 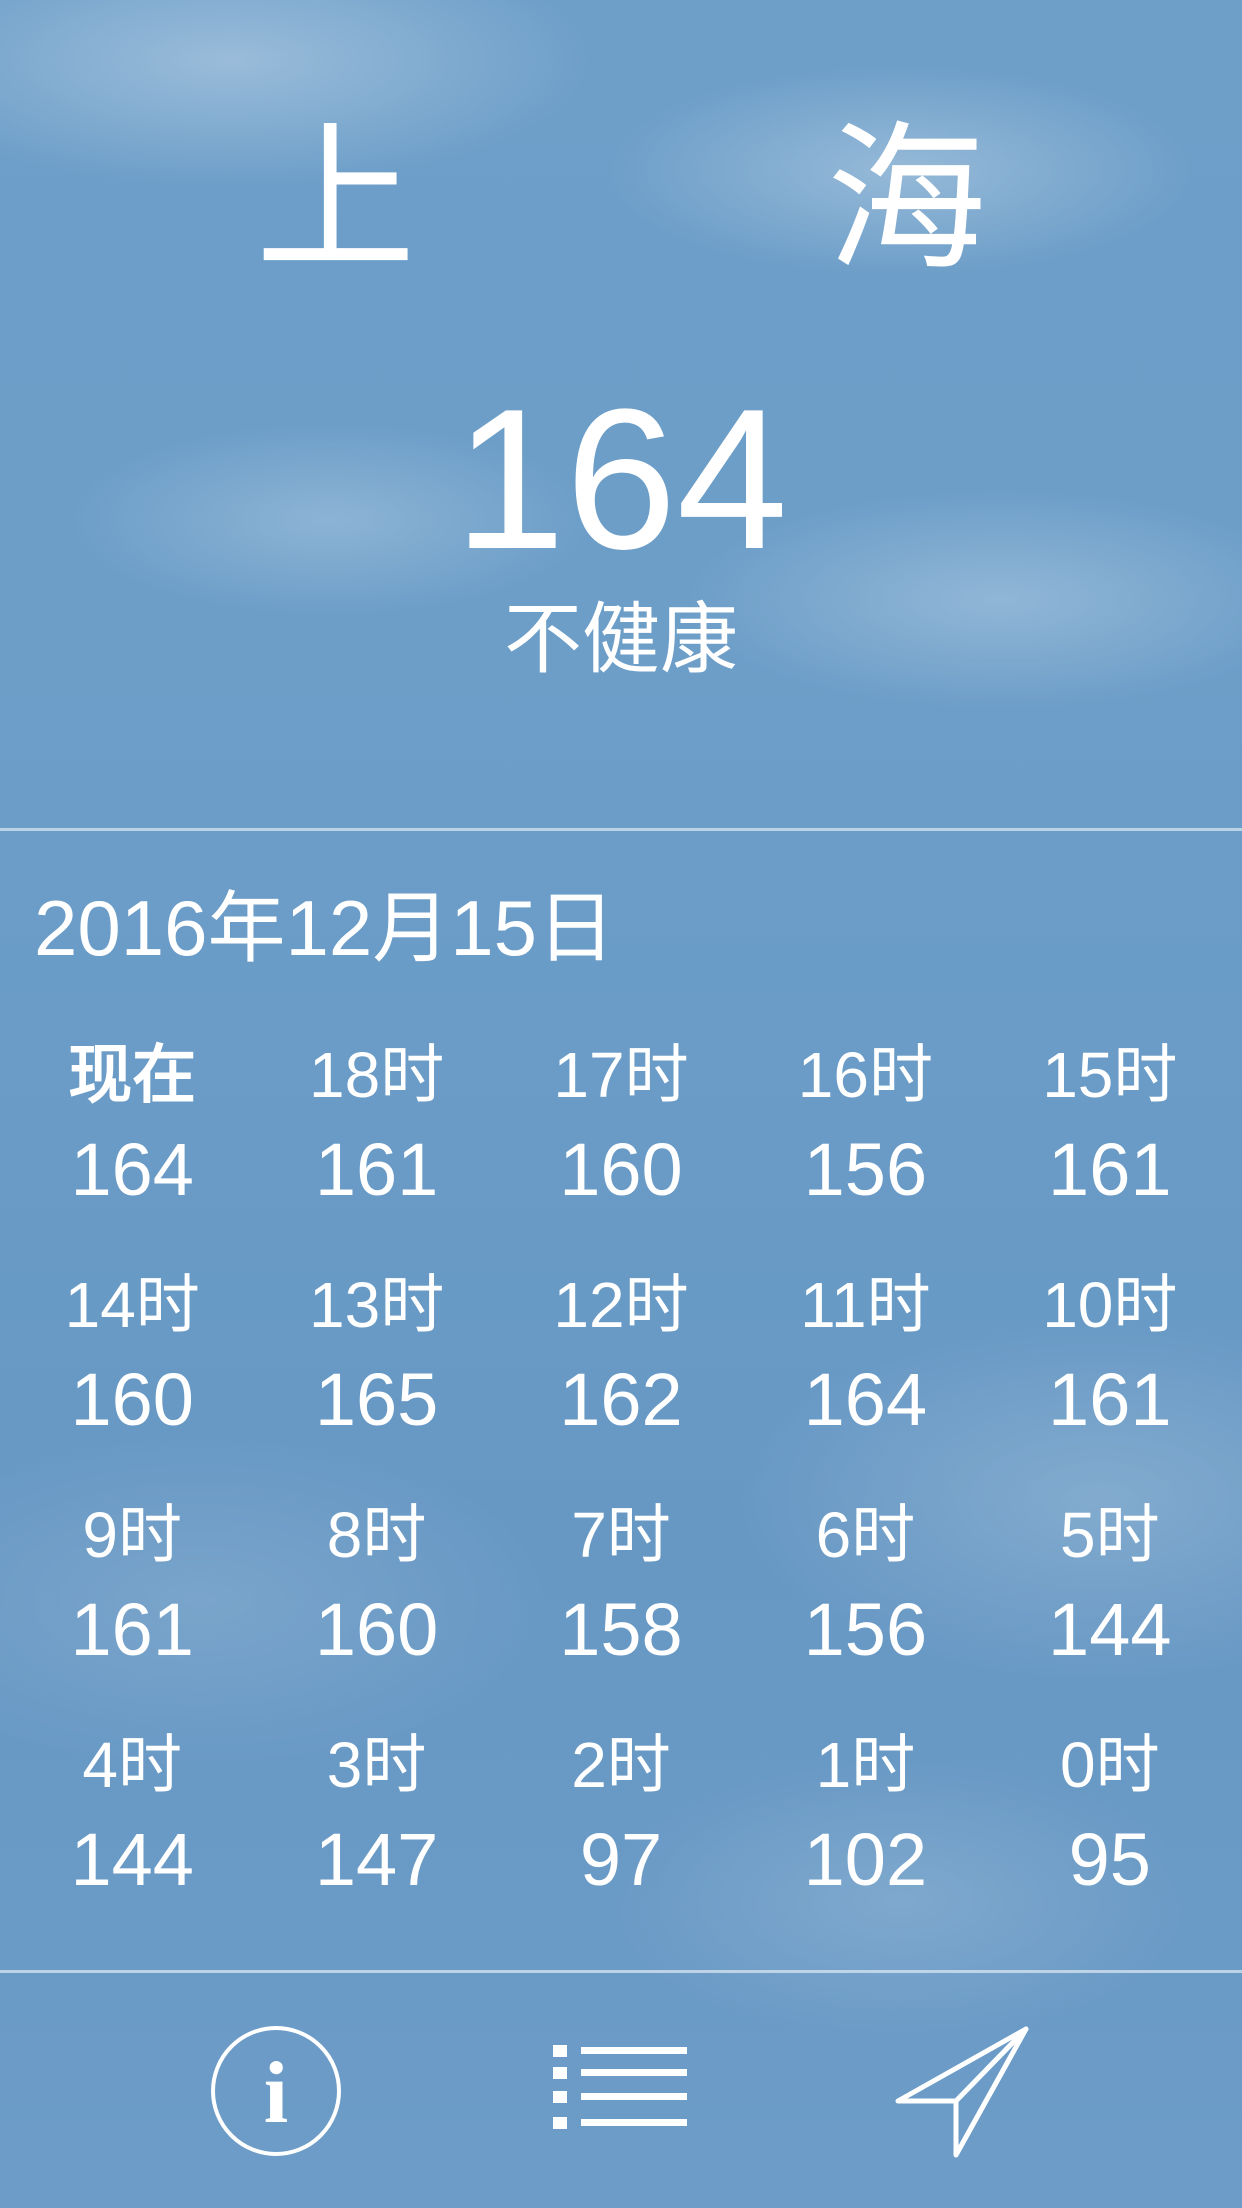 I want to click on hour-label: 18时, so click(x=377, y=1075).